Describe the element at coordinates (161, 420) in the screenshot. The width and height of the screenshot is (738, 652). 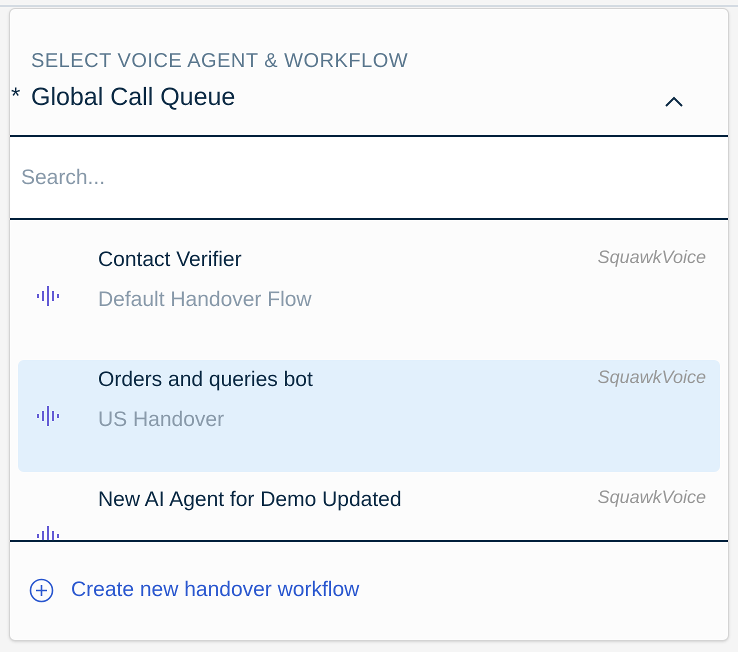
I see `workflow-name: US Handover` at that location.